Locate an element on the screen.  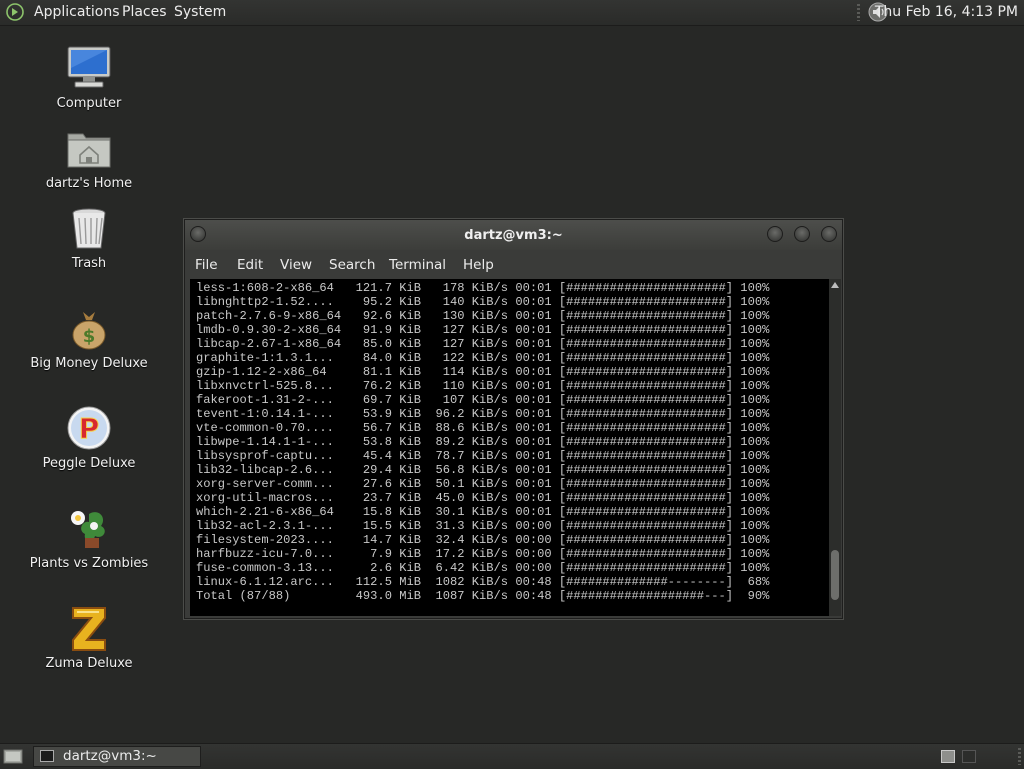
desktop-icon-plants-vs-zombies: Plants vs Zombies is located at coordinates (89, 537).